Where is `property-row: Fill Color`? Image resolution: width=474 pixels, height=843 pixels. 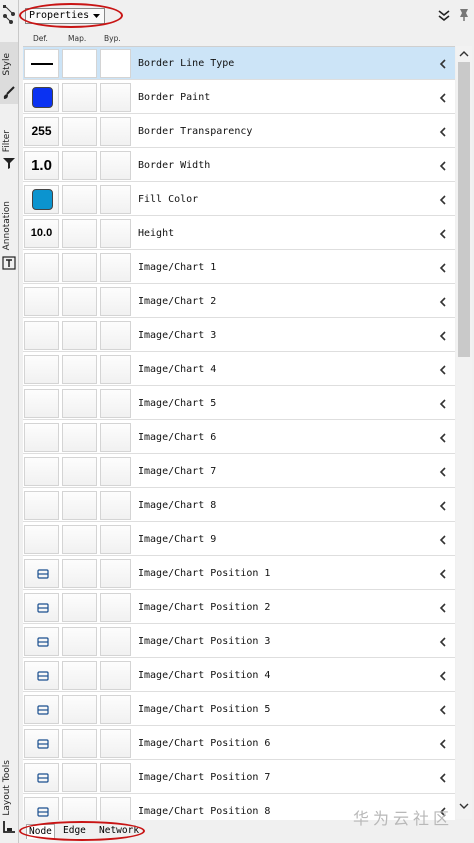
property-row: Fill Color is located at coordinates (239, 199).